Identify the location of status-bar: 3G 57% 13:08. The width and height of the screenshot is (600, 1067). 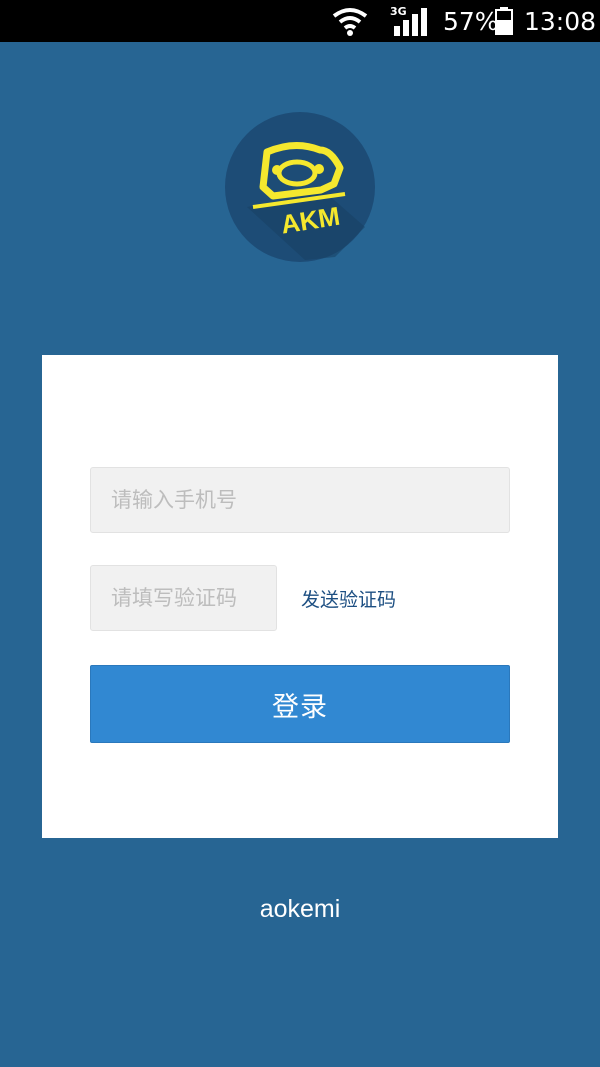
(300, 21).